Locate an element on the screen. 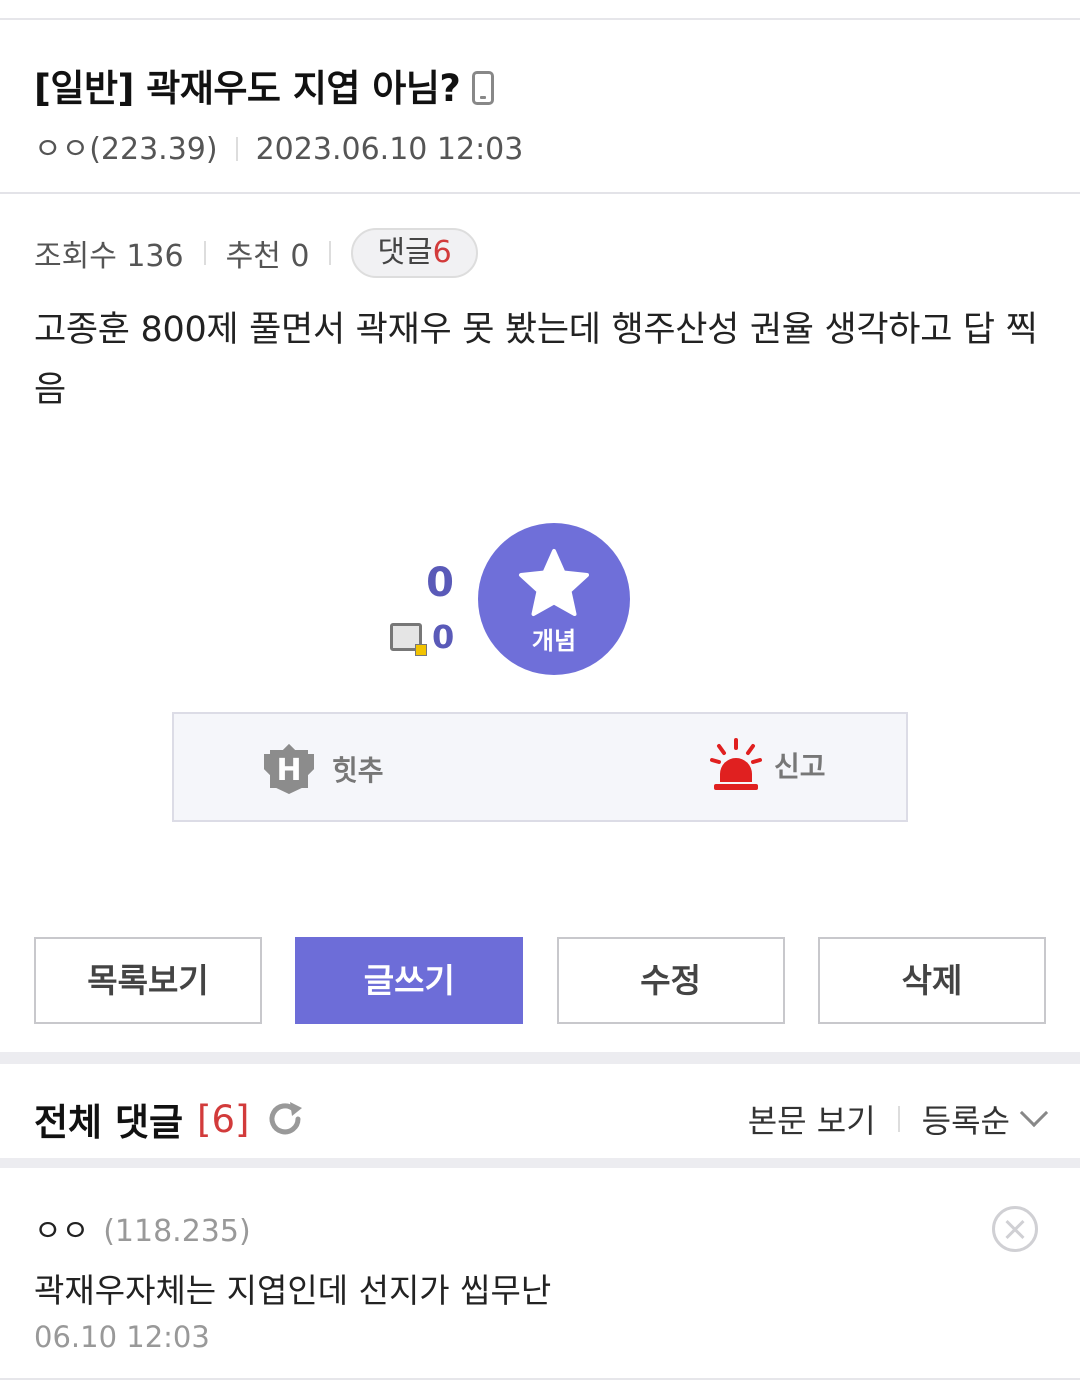  post-title-text: [일반] 곽재우도 지엽 아님? is located at coordinates (247, 88).